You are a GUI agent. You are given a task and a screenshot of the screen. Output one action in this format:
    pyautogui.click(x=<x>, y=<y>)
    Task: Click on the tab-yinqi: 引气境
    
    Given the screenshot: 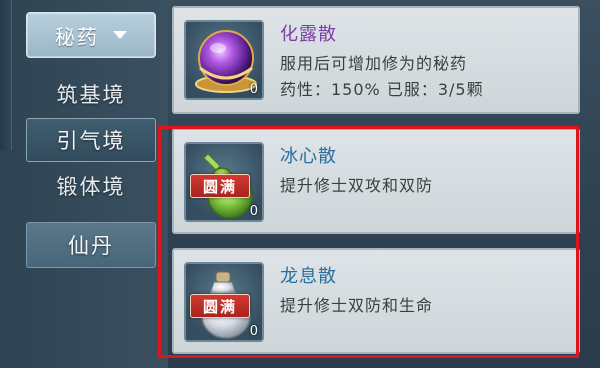 What is the action you would take?
    pyautogui.click(x=91, y=140)
    